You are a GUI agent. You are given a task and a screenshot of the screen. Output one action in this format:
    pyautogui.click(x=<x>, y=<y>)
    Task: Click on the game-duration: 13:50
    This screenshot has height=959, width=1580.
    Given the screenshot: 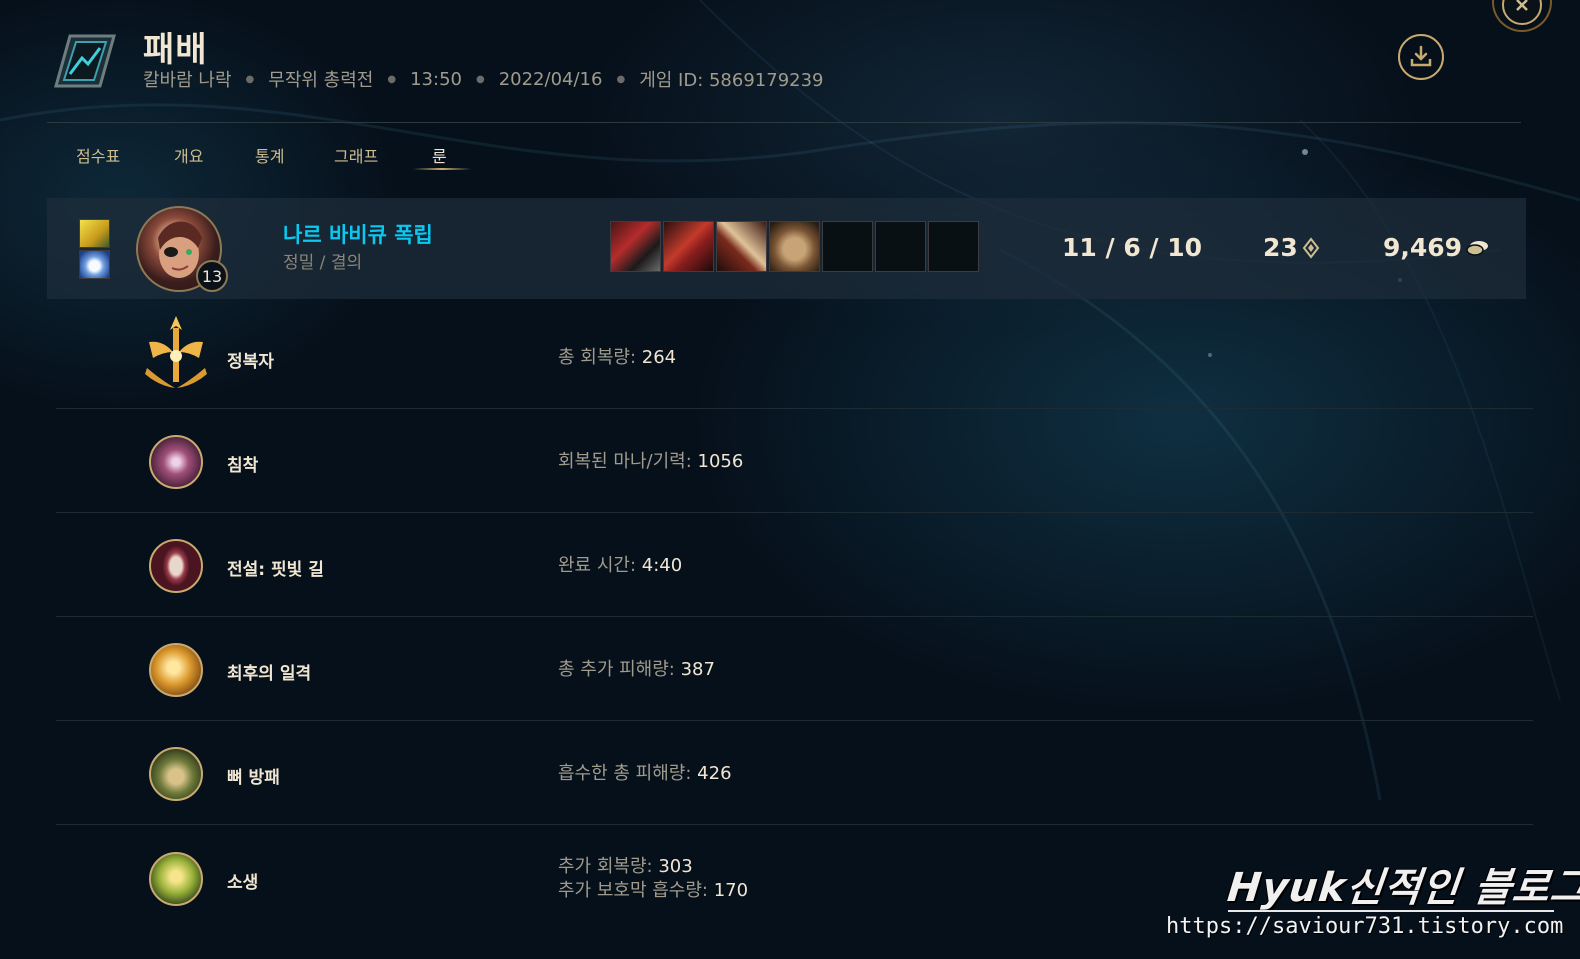 What is the action you would take?
    pyautogui.click(x=436, y=79)
    